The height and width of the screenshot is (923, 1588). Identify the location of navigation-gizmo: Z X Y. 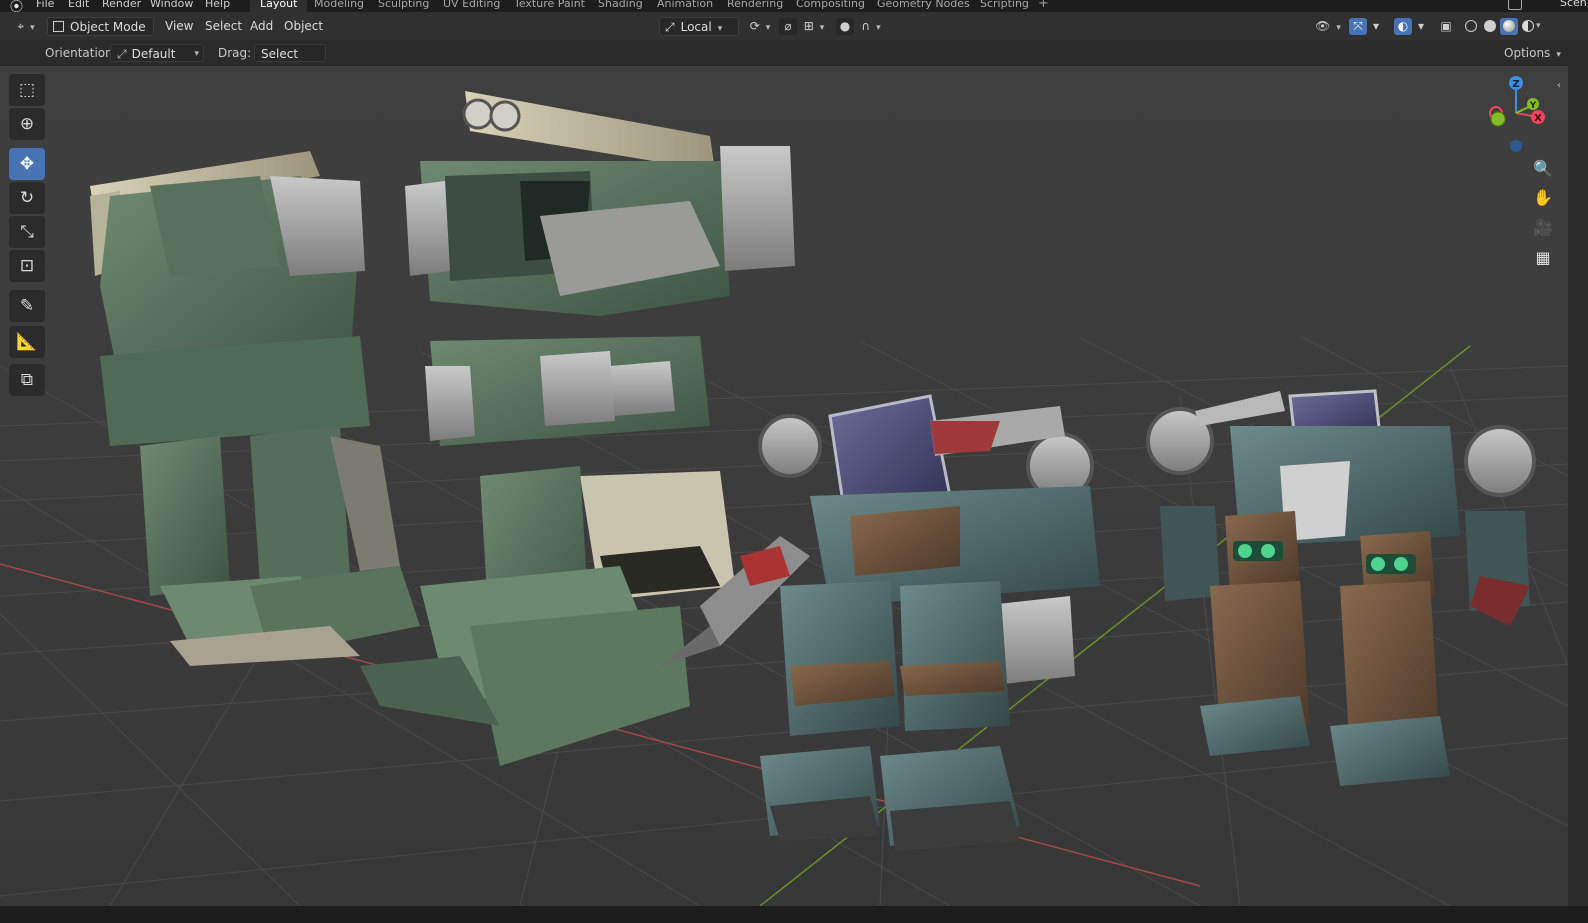
(1518, 116).